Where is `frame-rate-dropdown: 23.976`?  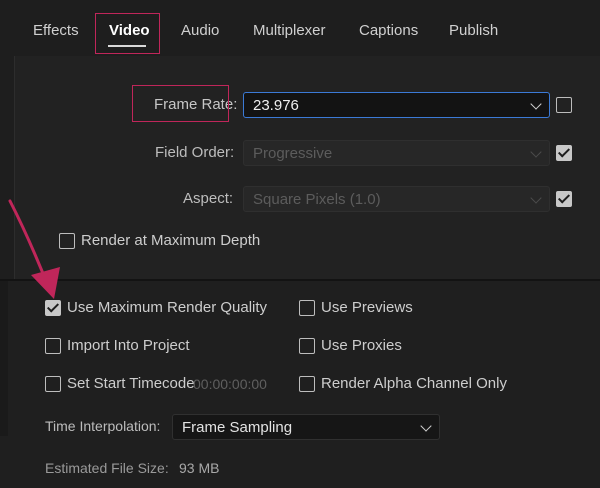
frame-rate-dropdown: 23.976 is located at coordinates (396, 105).